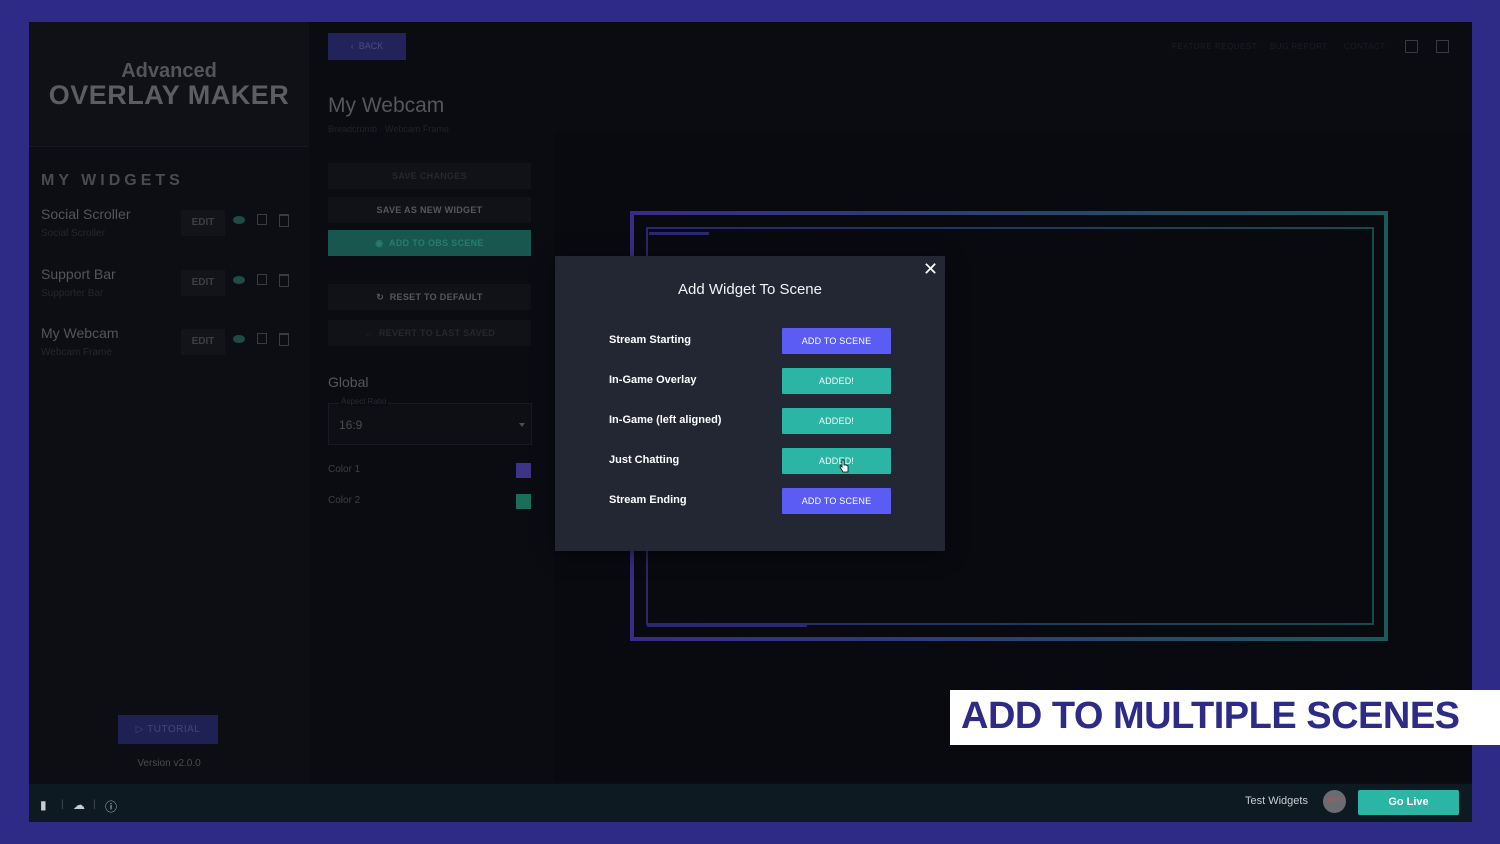 The width and height of the screenshot is (1500, 844). I want to click on nav-bug-report: BUG REPORT, so click(1299, 46).